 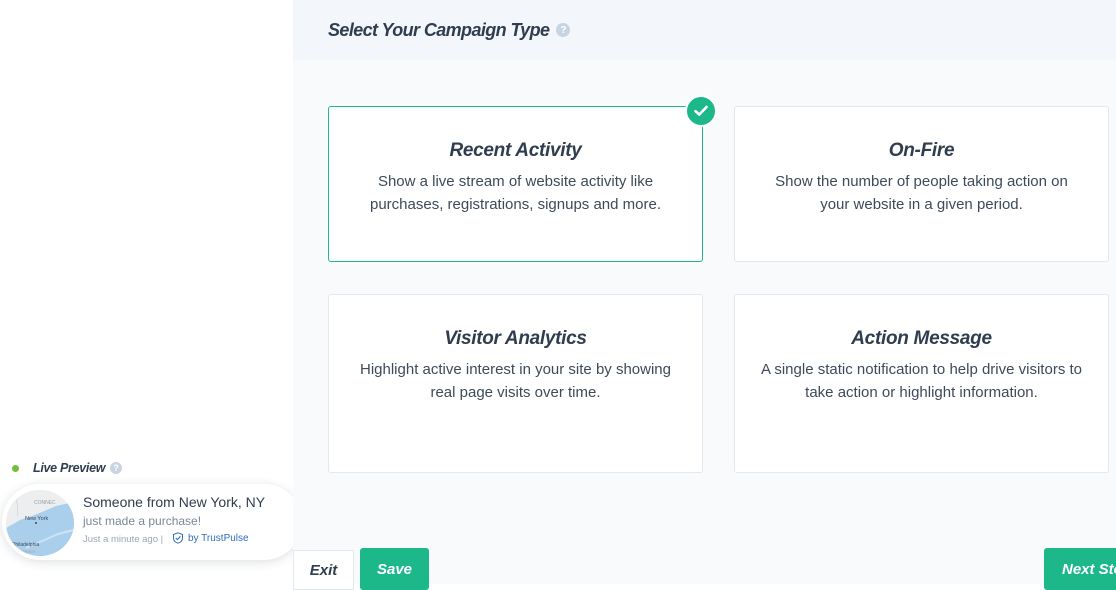 I want to click on trustpulse-brand-label: by TrustPulse, so click(x=218, y=538).